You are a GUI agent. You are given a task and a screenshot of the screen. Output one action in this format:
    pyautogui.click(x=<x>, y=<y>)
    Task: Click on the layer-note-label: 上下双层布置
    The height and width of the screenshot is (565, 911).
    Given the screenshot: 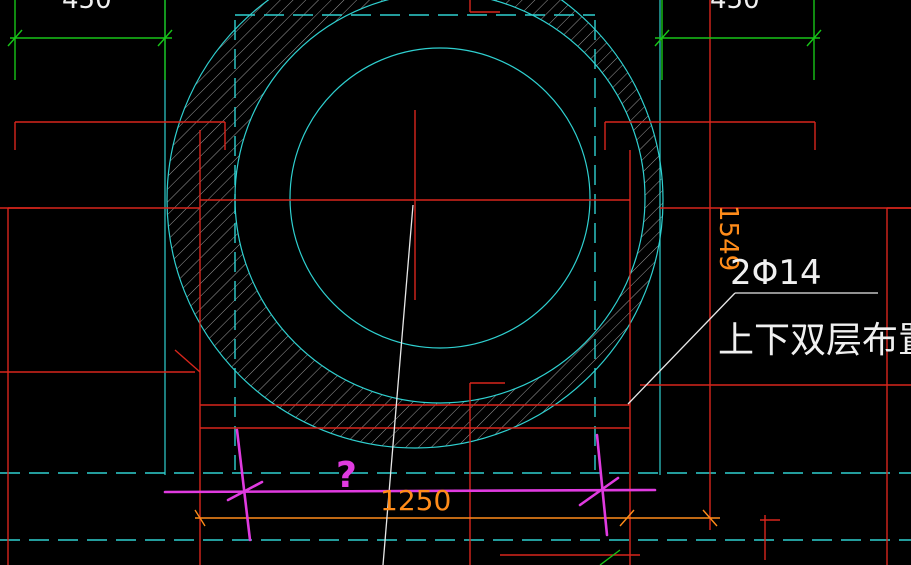 What is the action you would take?
    pyautogui.click(x=814, y=340)
    